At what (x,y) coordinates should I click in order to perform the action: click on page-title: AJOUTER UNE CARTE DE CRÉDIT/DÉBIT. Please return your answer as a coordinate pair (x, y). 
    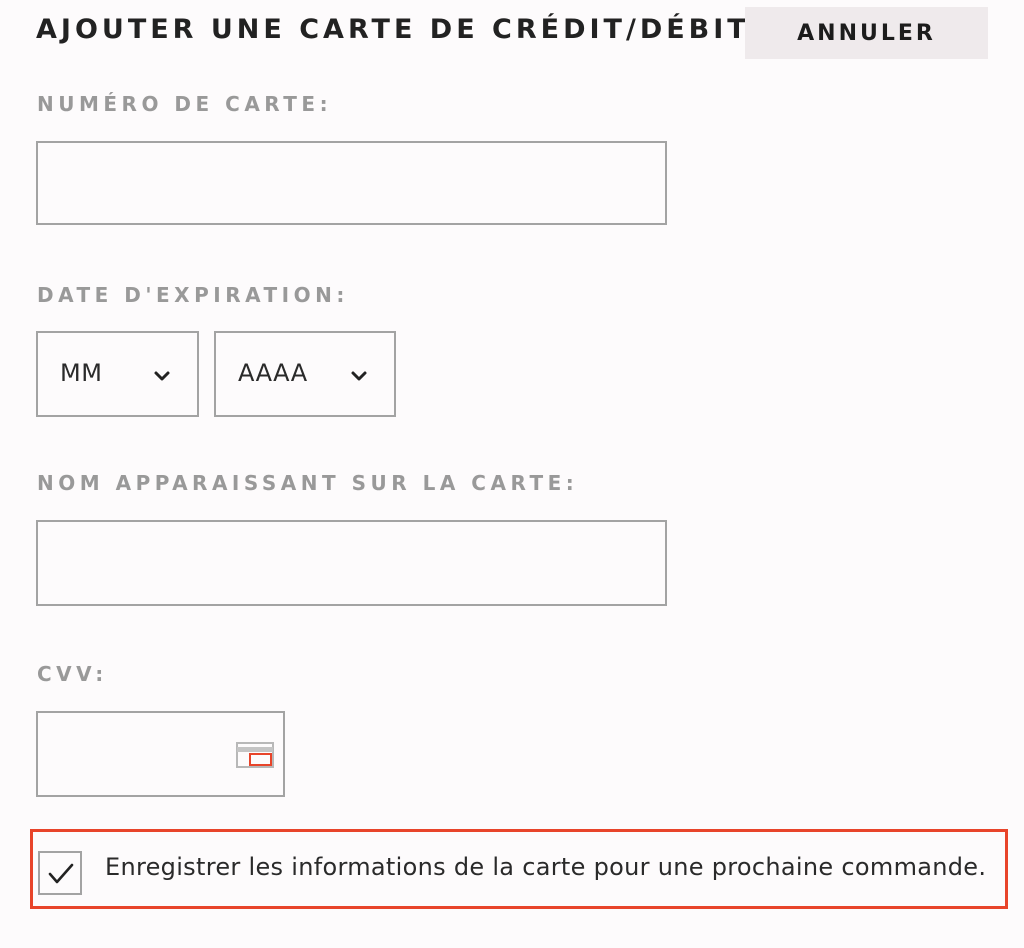
    Looking at the image, I should click on (393, 29).